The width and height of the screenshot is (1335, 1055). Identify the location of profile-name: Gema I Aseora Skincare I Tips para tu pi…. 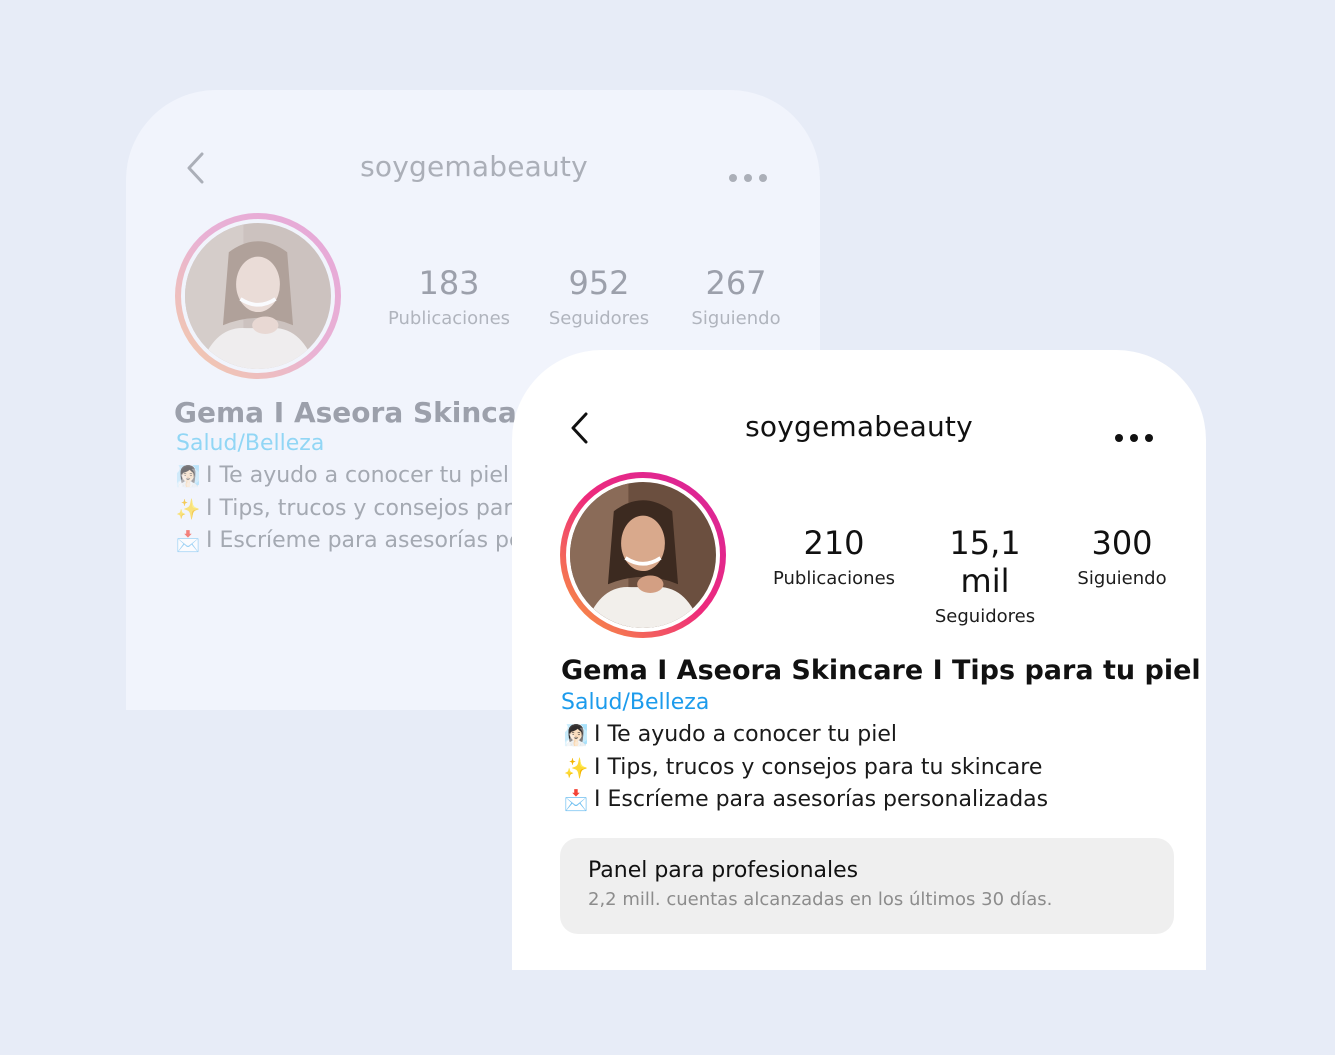
(881, 670).